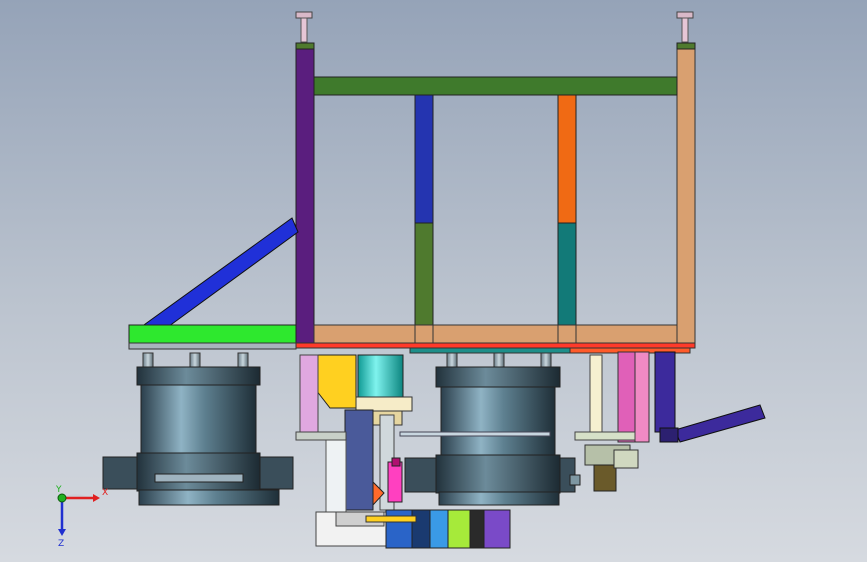 This screenshot has width=867, height=562. I want to click on left-cylinder-assembly, so click(198, 429).